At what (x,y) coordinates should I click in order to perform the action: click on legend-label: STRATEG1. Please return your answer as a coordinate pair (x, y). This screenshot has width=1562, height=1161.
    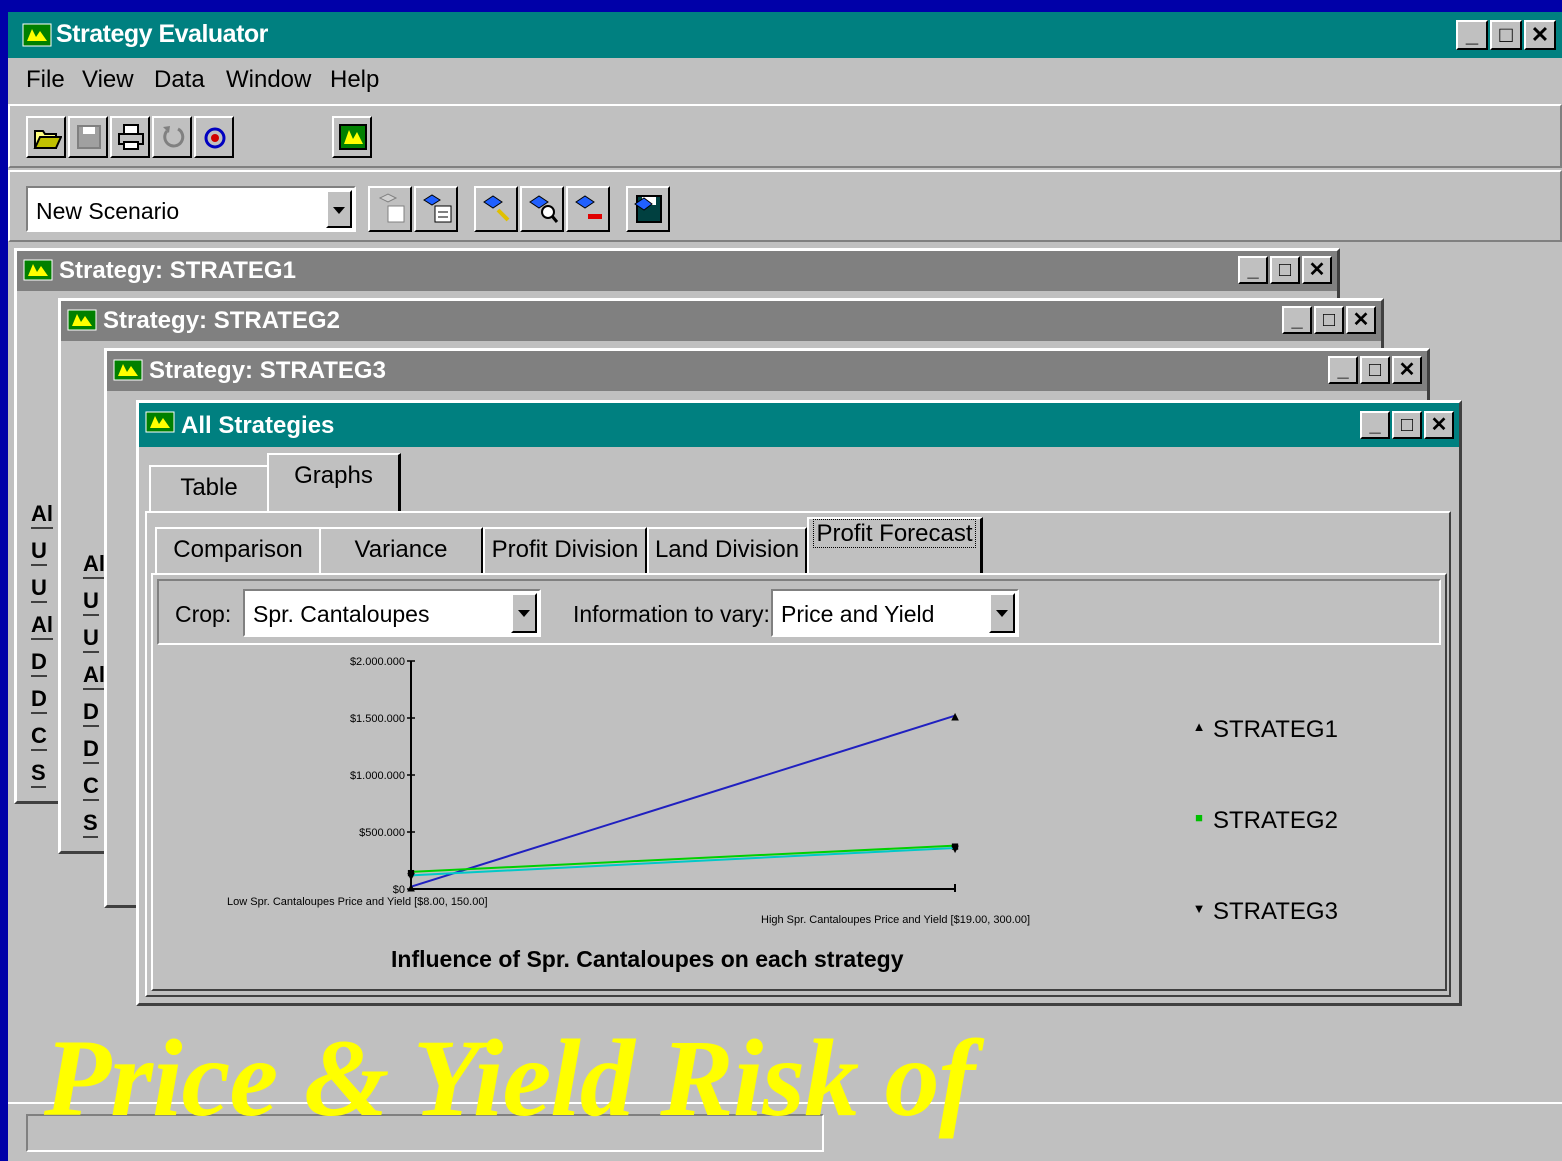
    Looking at the image, I should click on (1275, 729).